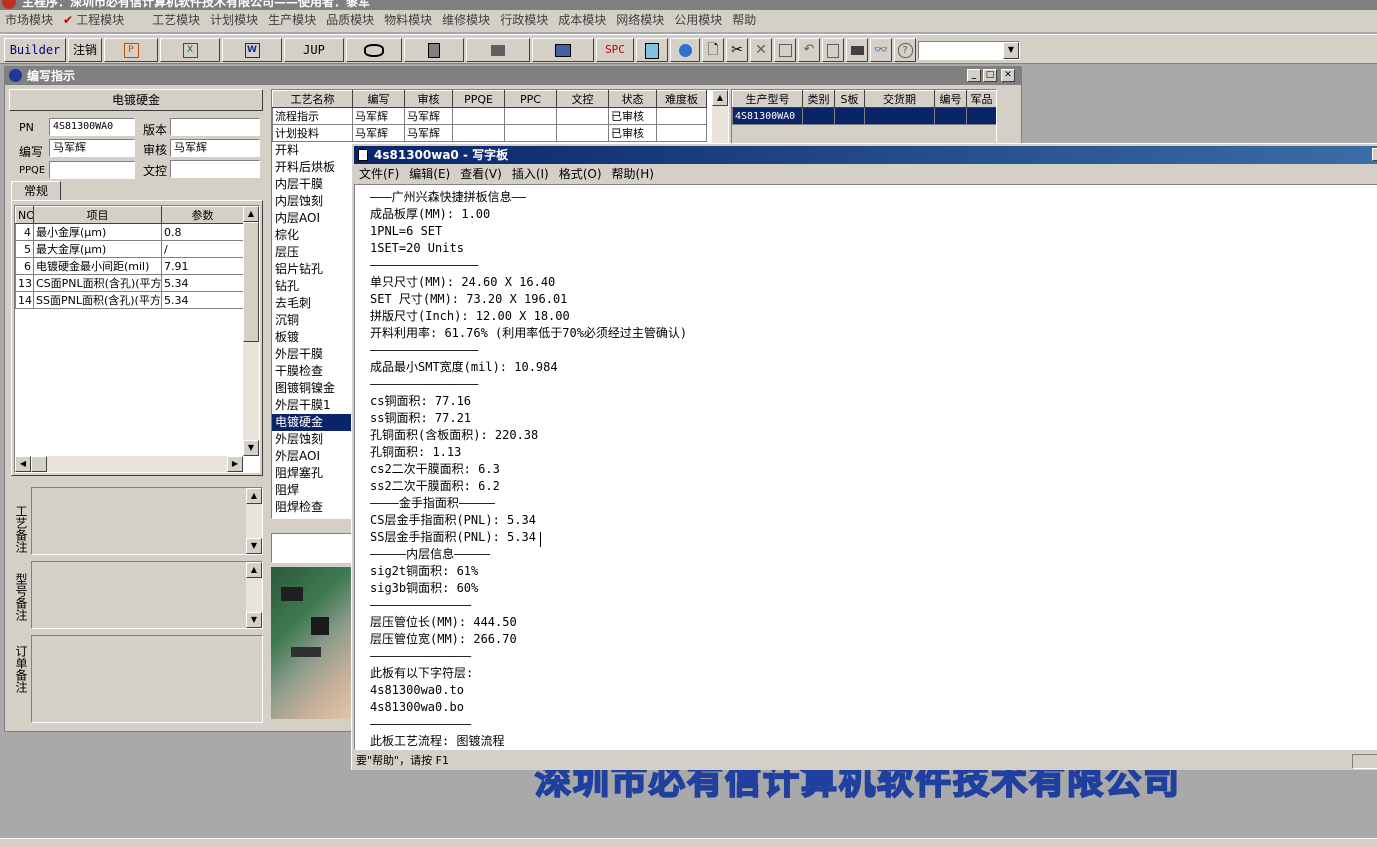 Image resolution: width=1377 pixels, height=847 pixels. I want to click on list-item: 内层干膜, so click(312, 184).